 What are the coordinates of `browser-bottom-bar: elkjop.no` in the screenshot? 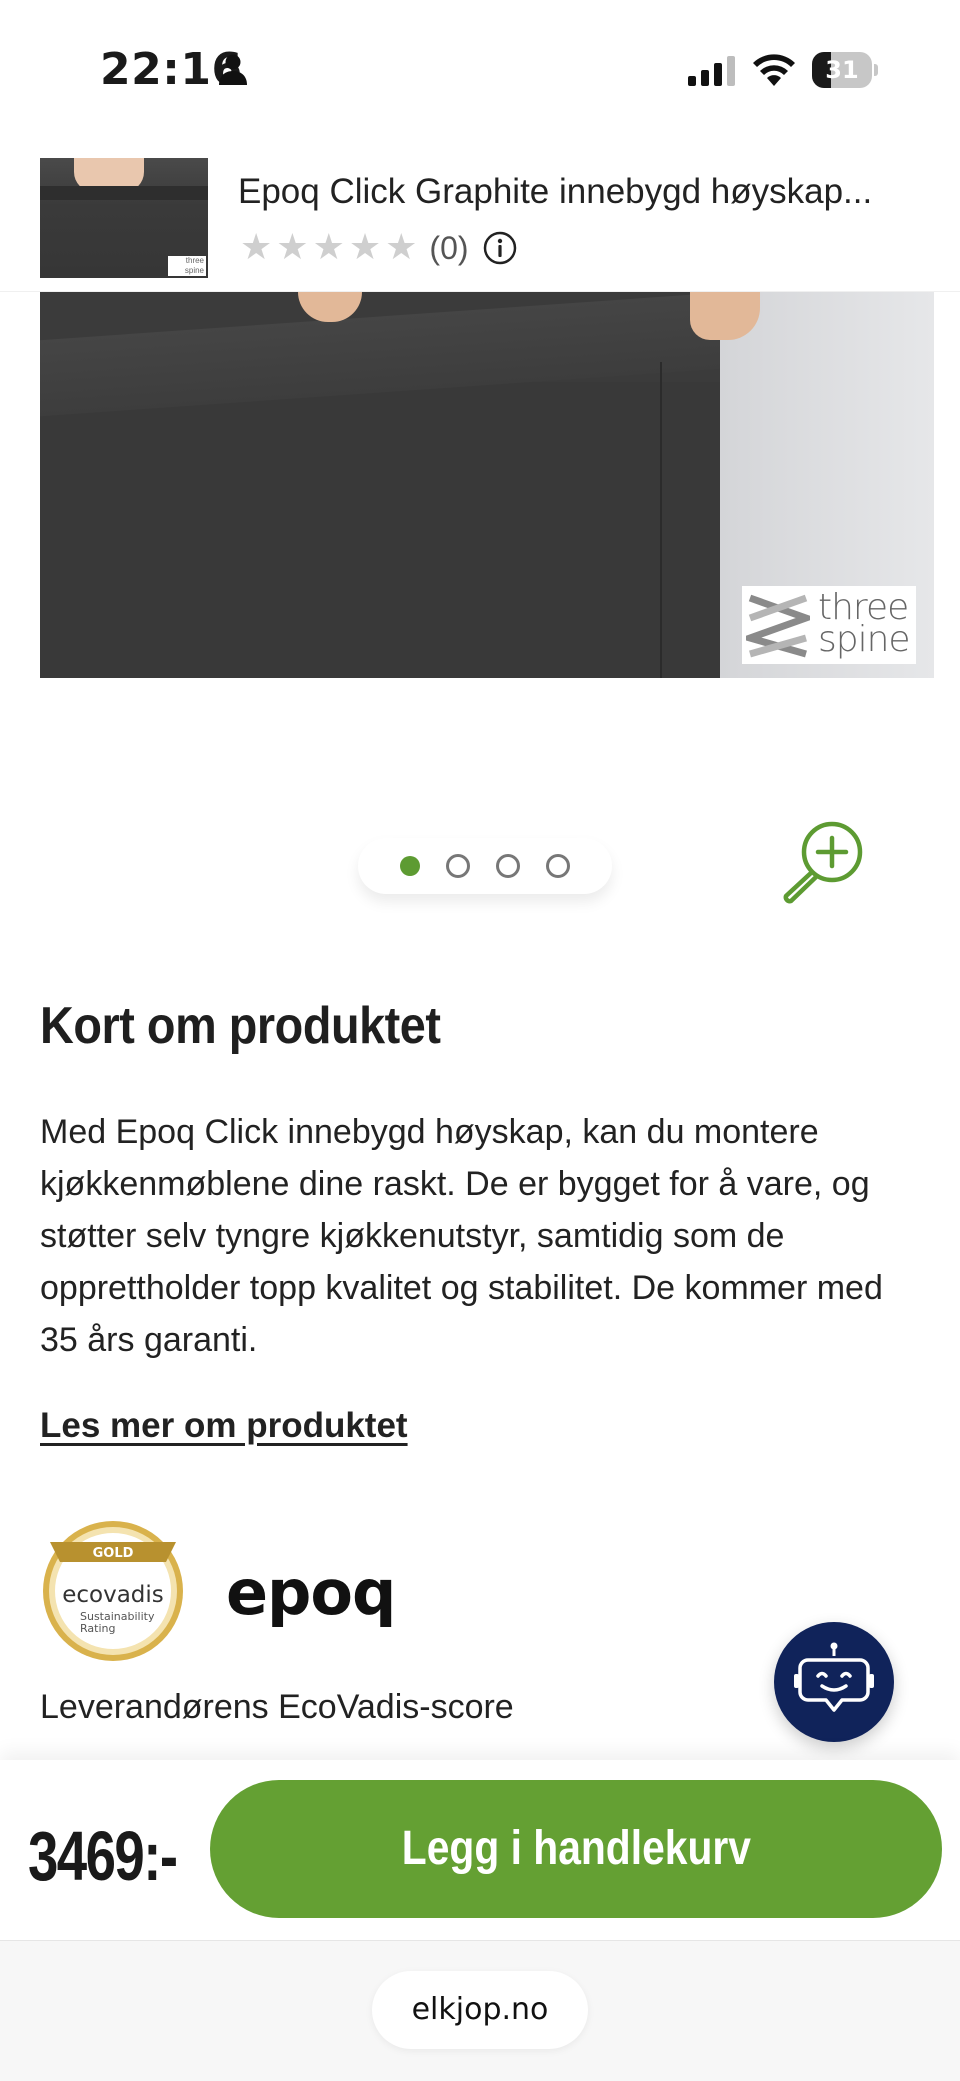 It's located at (480, 2010).